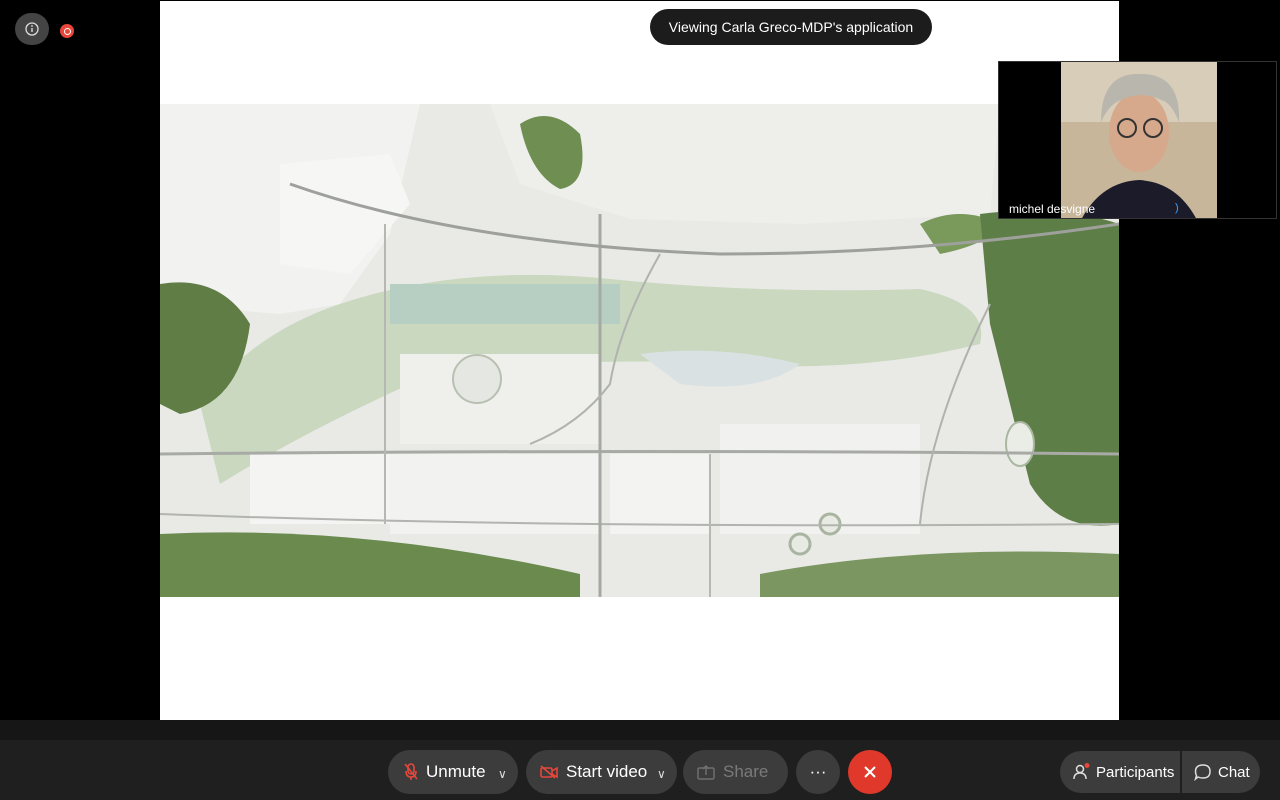 The width and height of the screenshot is (1280, 800). I want to click on audio-level-icon: ), so click(1177, 208).